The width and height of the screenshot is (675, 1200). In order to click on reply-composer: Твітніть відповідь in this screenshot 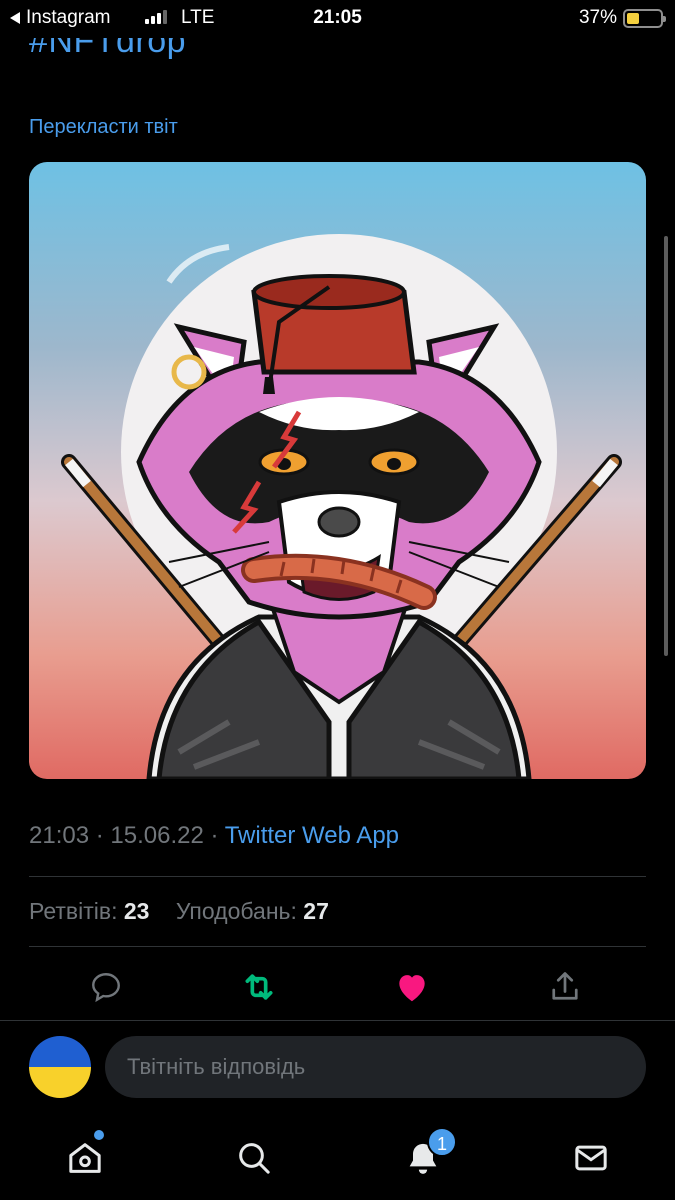, I will do `click(337, 1067)`.